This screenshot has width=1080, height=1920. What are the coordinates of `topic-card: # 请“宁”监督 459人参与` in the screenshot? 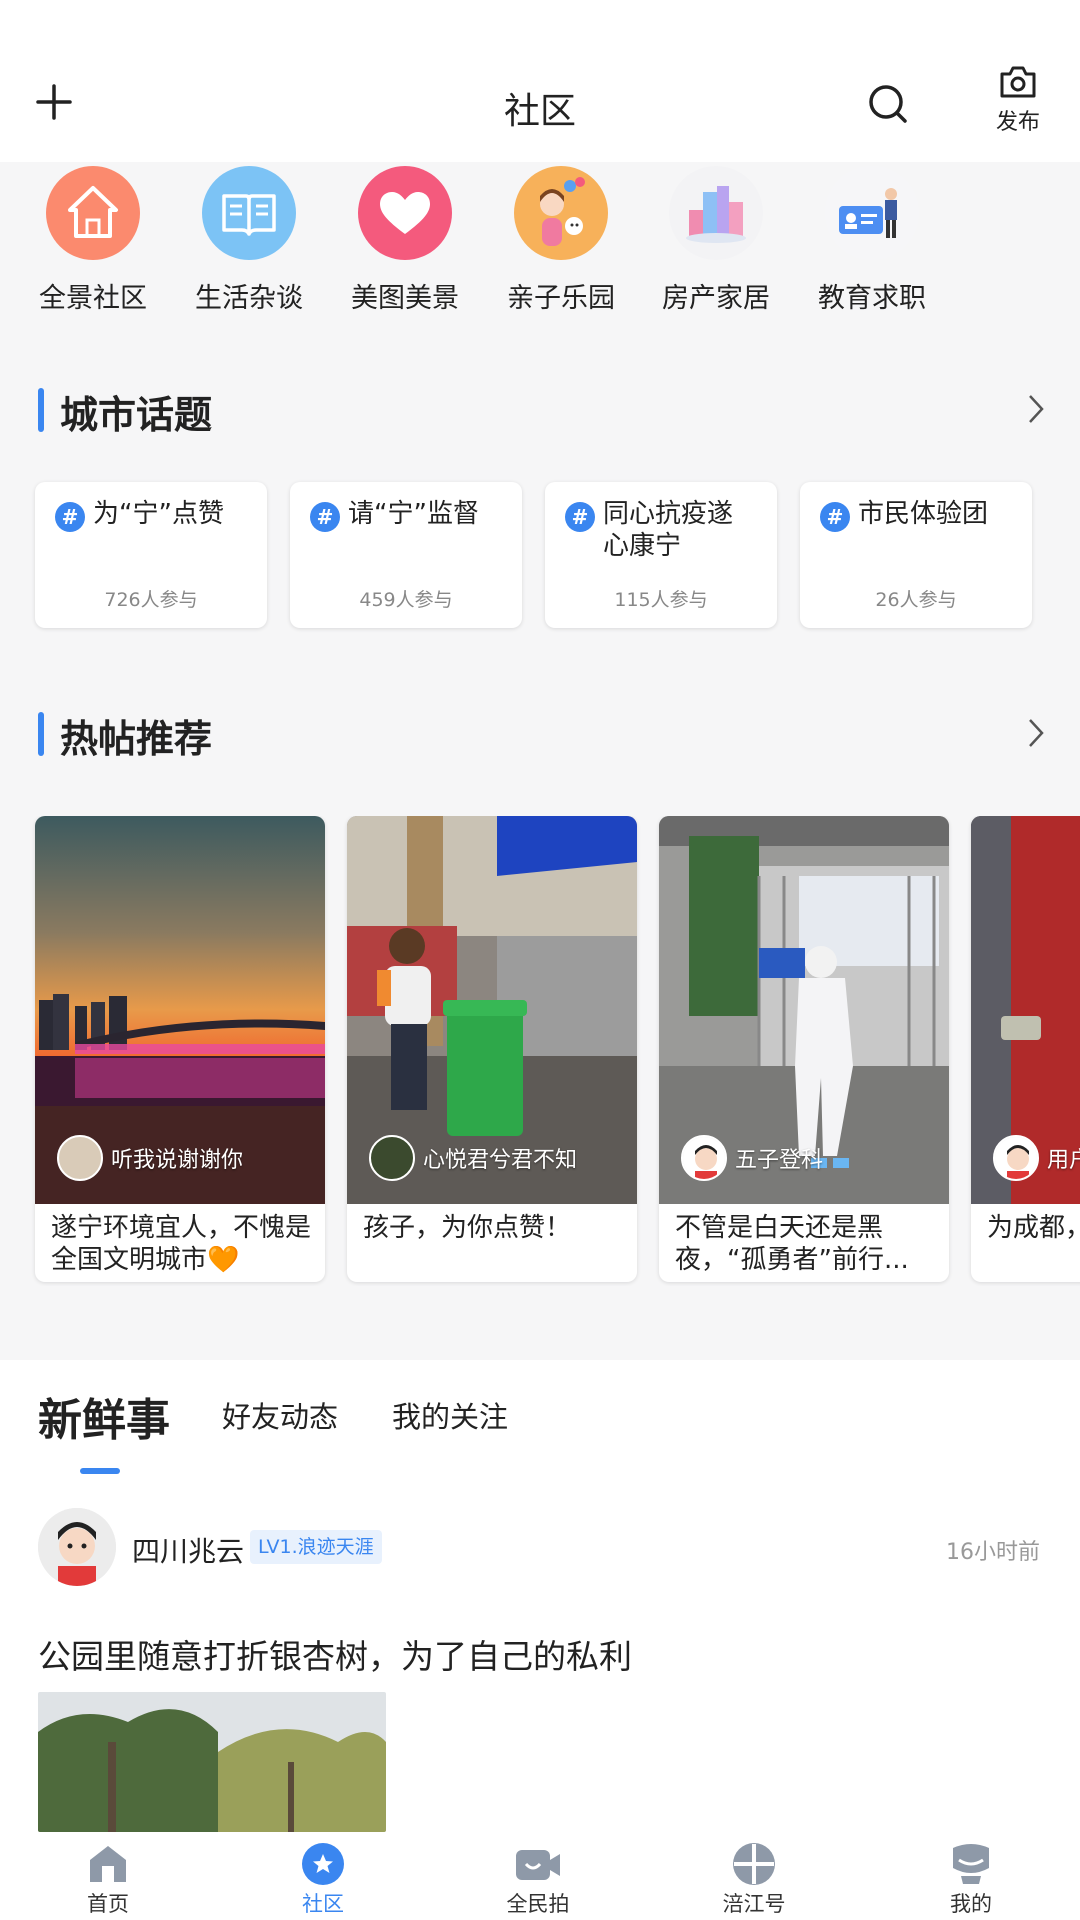 It's located at (406, 555).